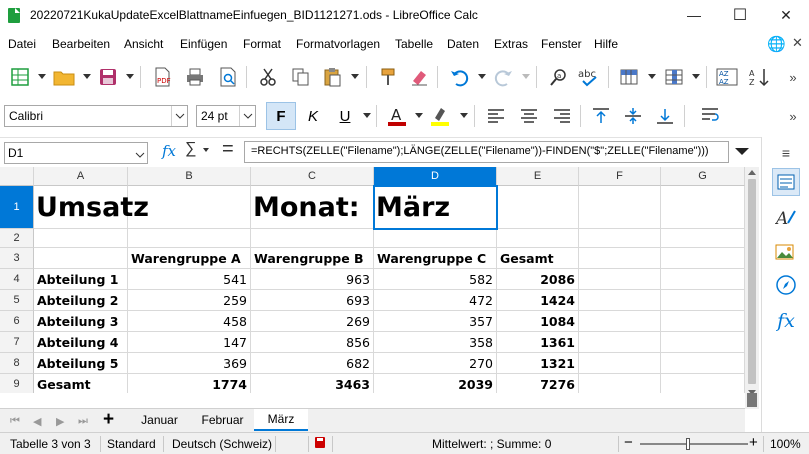  What do you see at coordinates (189, 279) in the screenshot?
I see `value-cell: 541` at bounding box center [189, 279].